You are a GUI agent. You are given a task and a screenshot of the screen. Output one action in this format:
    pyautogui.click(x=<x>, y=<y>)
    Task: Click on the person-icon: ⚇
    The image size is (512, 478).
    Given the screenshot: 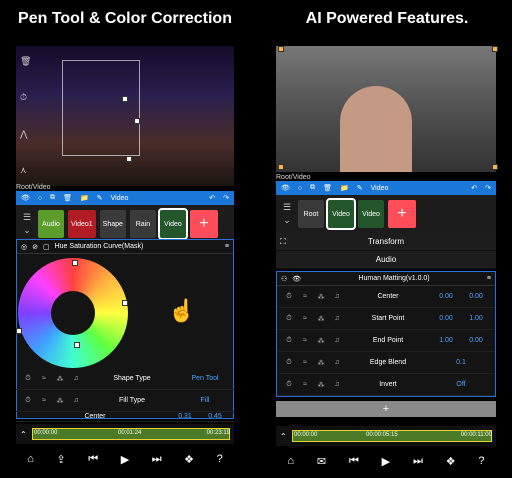 What is the action you would take?
    pyautogui.click(x=284, y=279)
    